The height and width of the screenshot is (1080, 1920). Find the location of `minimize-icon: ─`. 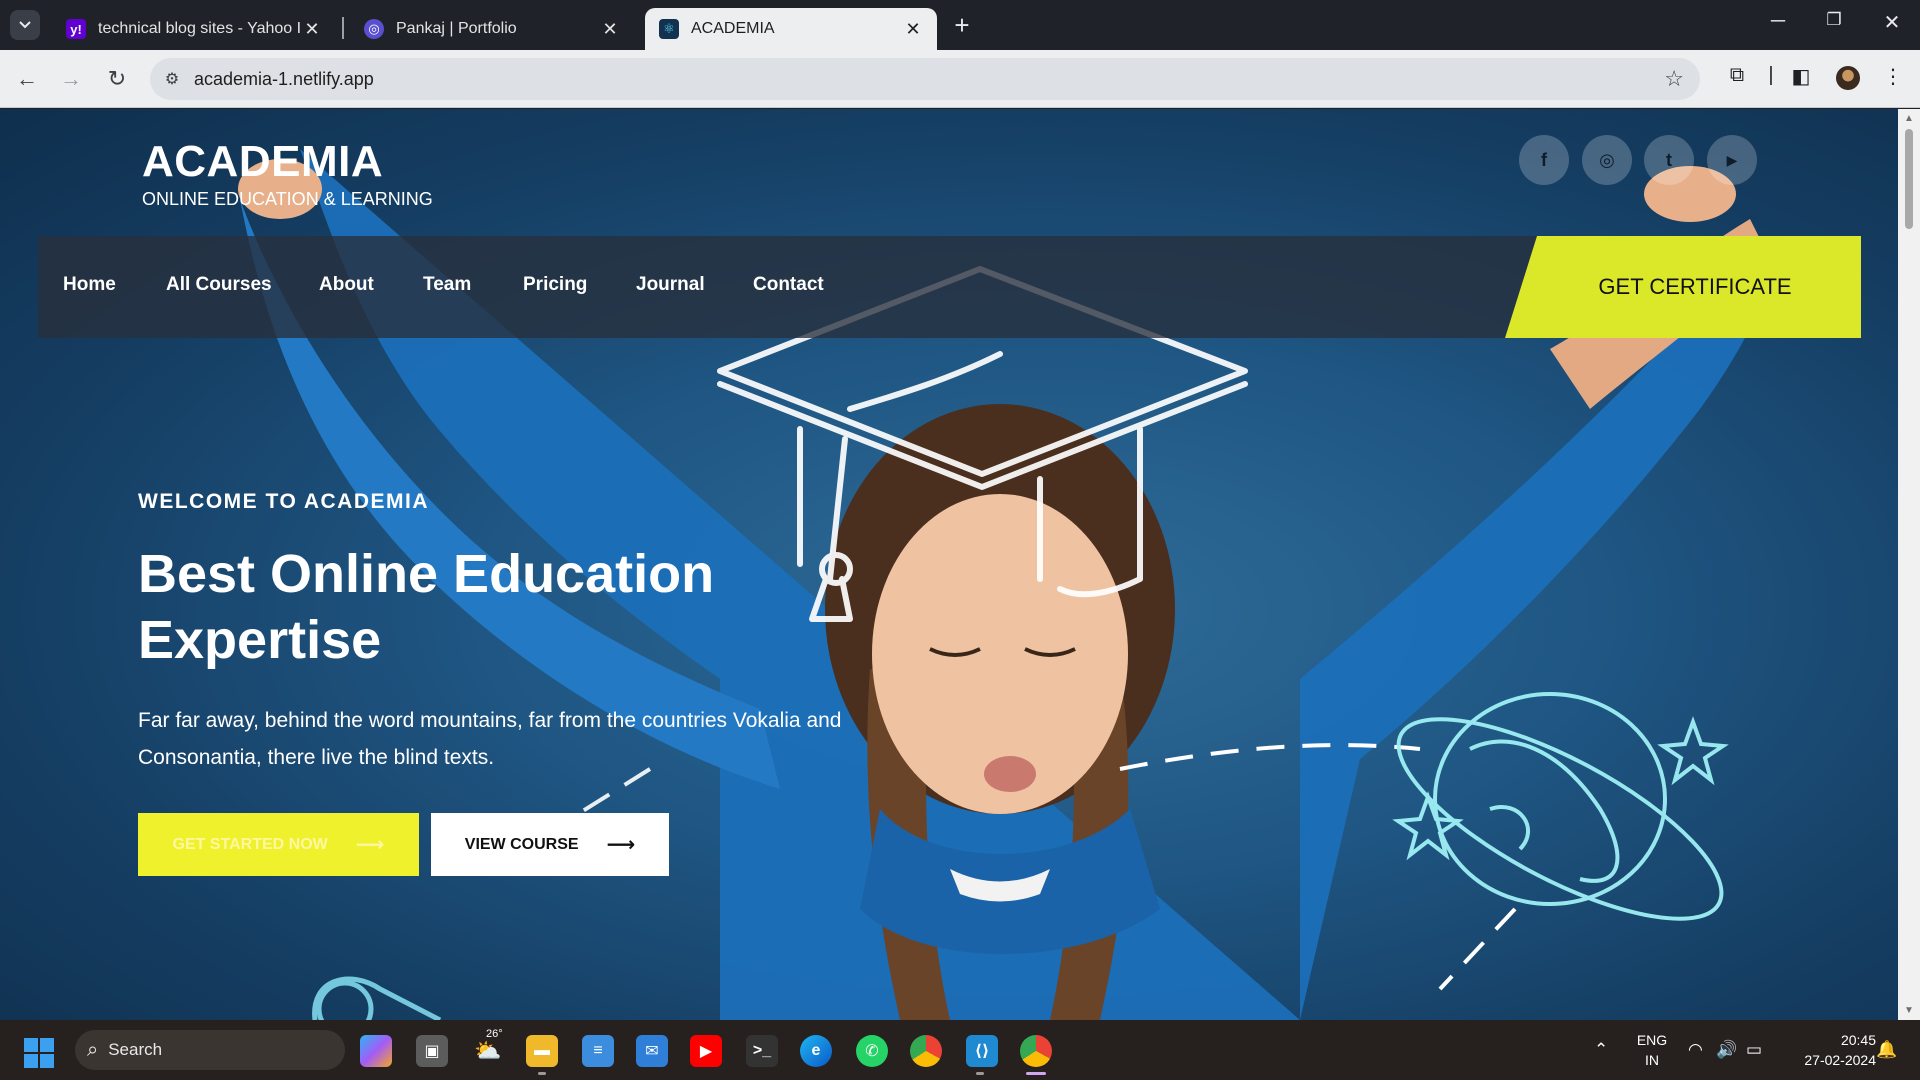

minimize-icon: ─ is located at coordinates (1778, 21).